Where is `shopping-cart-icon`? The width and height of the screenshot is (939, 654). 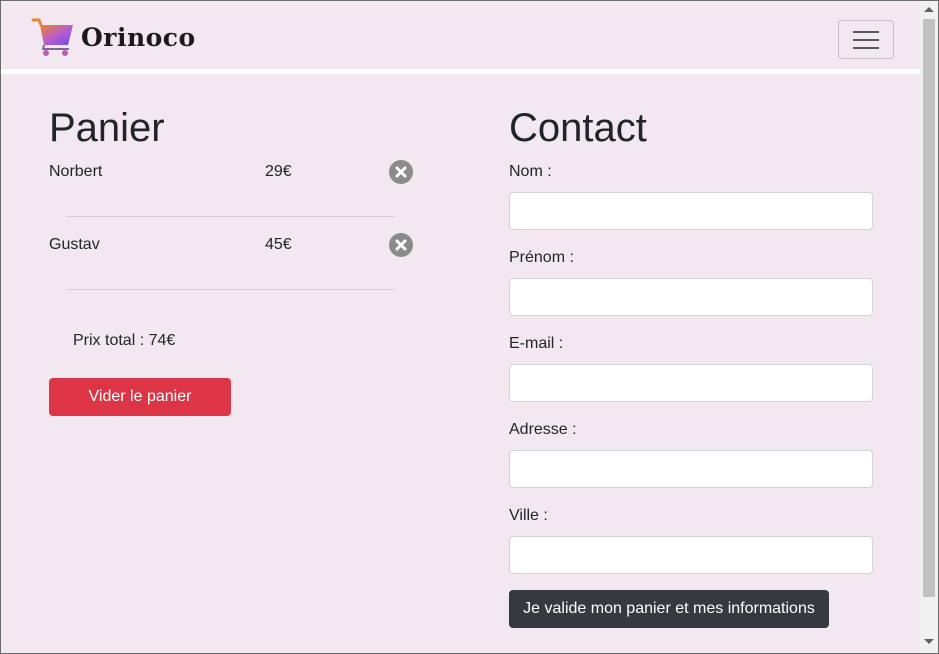
shopping-cart-icon is located at coordinates (52, 37).